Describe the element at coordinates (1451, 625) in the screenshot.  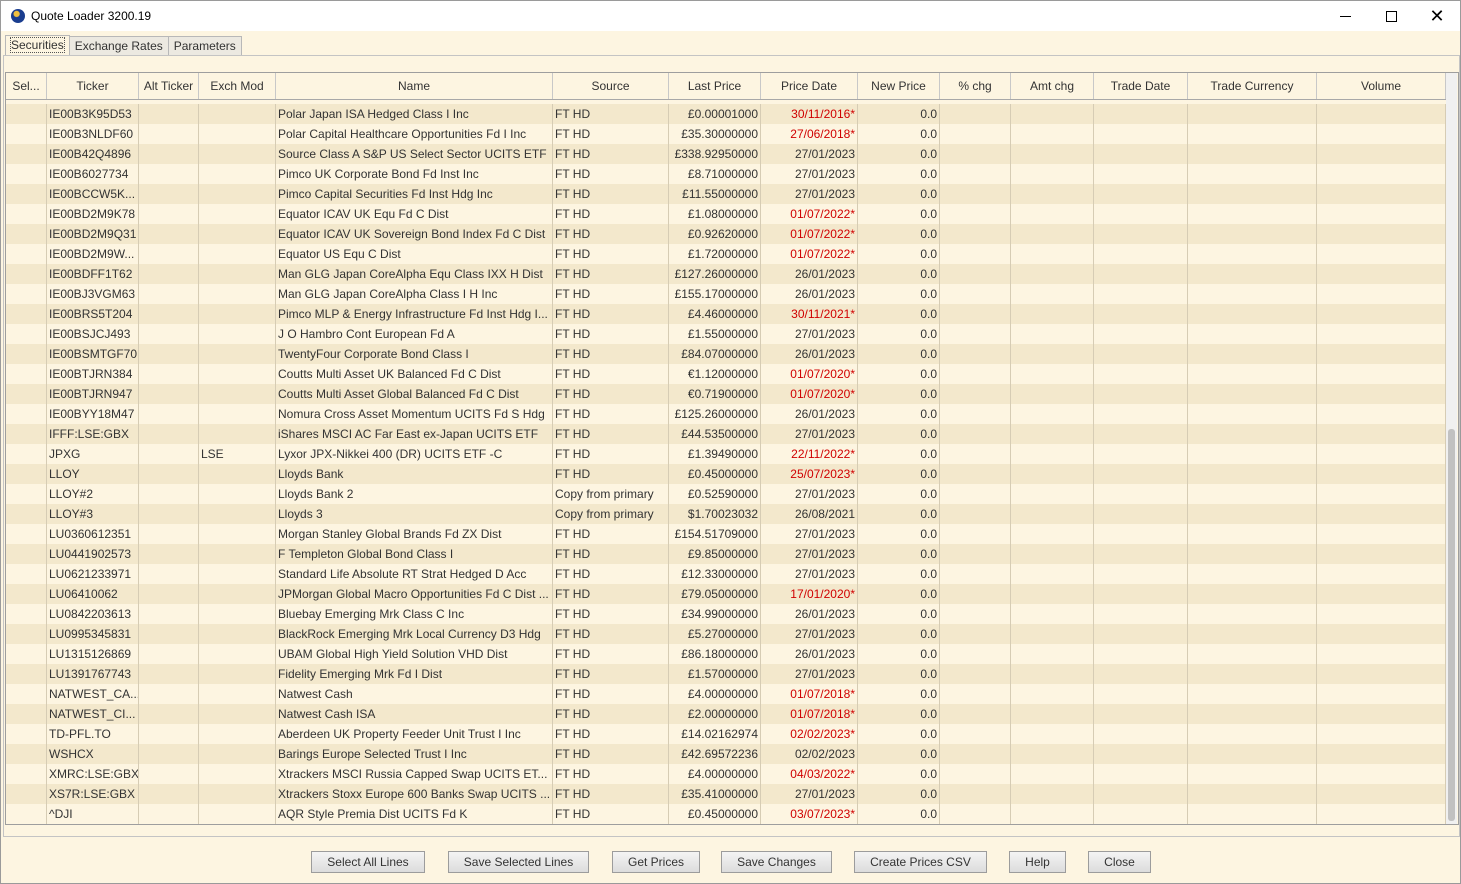
I see `scrollbar-thumb` at that location.